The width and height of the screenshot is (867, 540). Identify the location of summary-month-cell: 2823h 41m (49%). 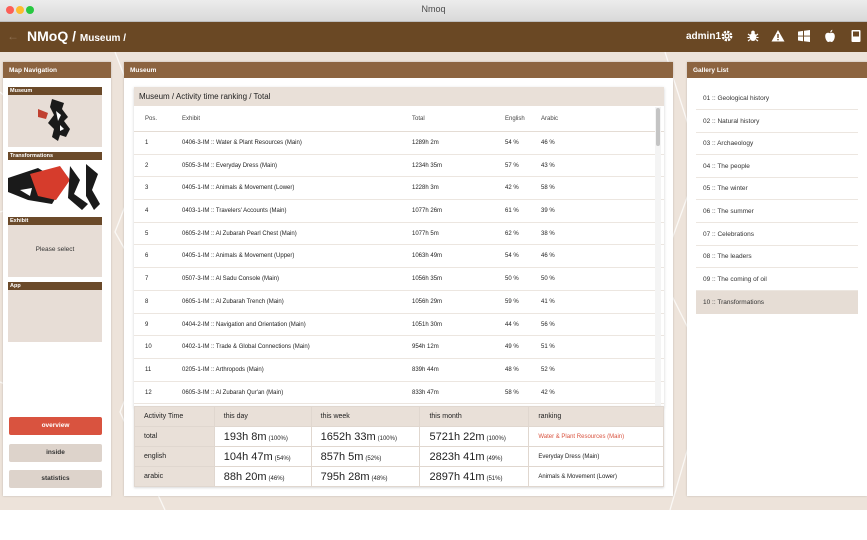
(474, 456).